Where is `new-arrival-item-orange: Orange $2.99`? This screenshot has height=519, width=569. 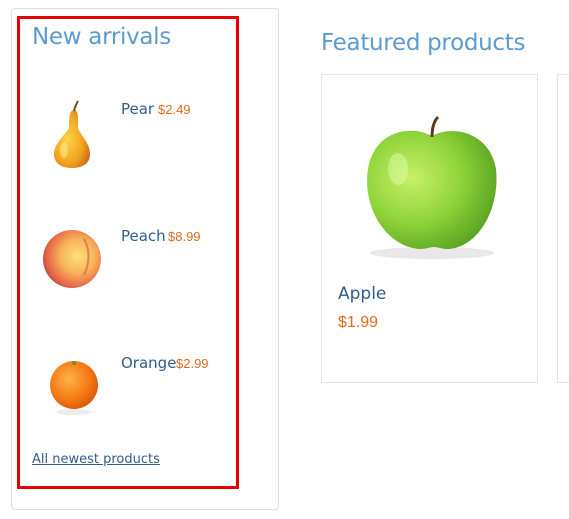 new-arrival-item-orange: Orange $2.99 is located at coordinates (135, 390).